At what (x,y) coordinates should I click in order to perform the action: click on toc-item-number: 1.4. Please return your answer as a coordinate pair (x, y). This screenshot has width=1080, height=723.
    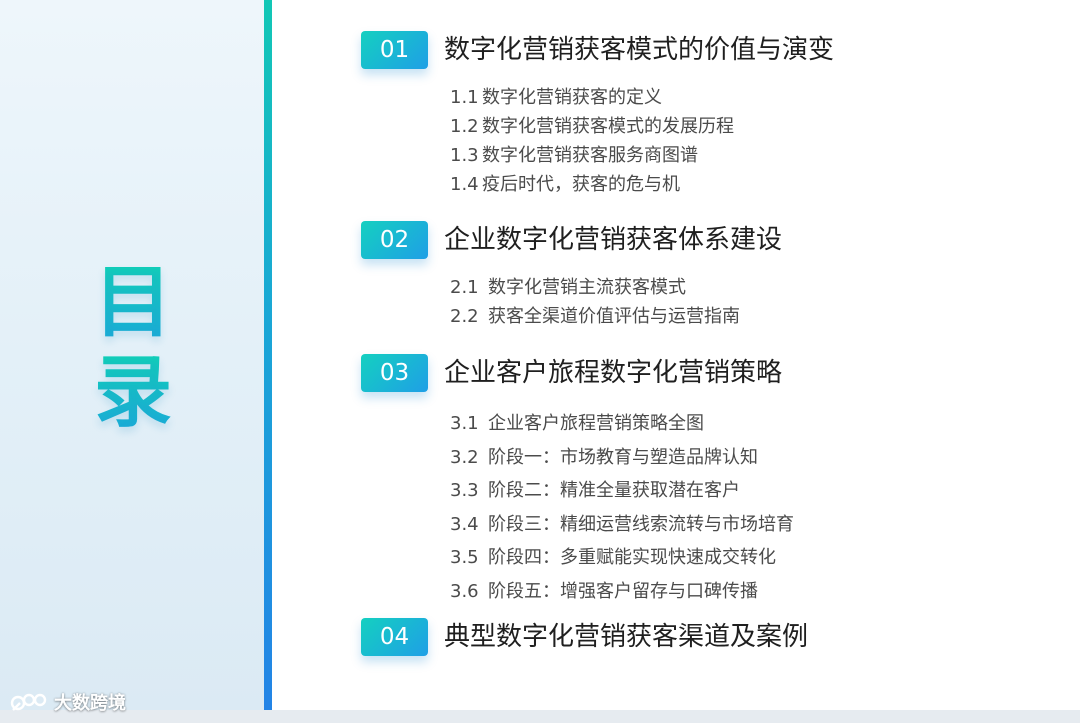
    Looking at the image, I should click on (464, 184).